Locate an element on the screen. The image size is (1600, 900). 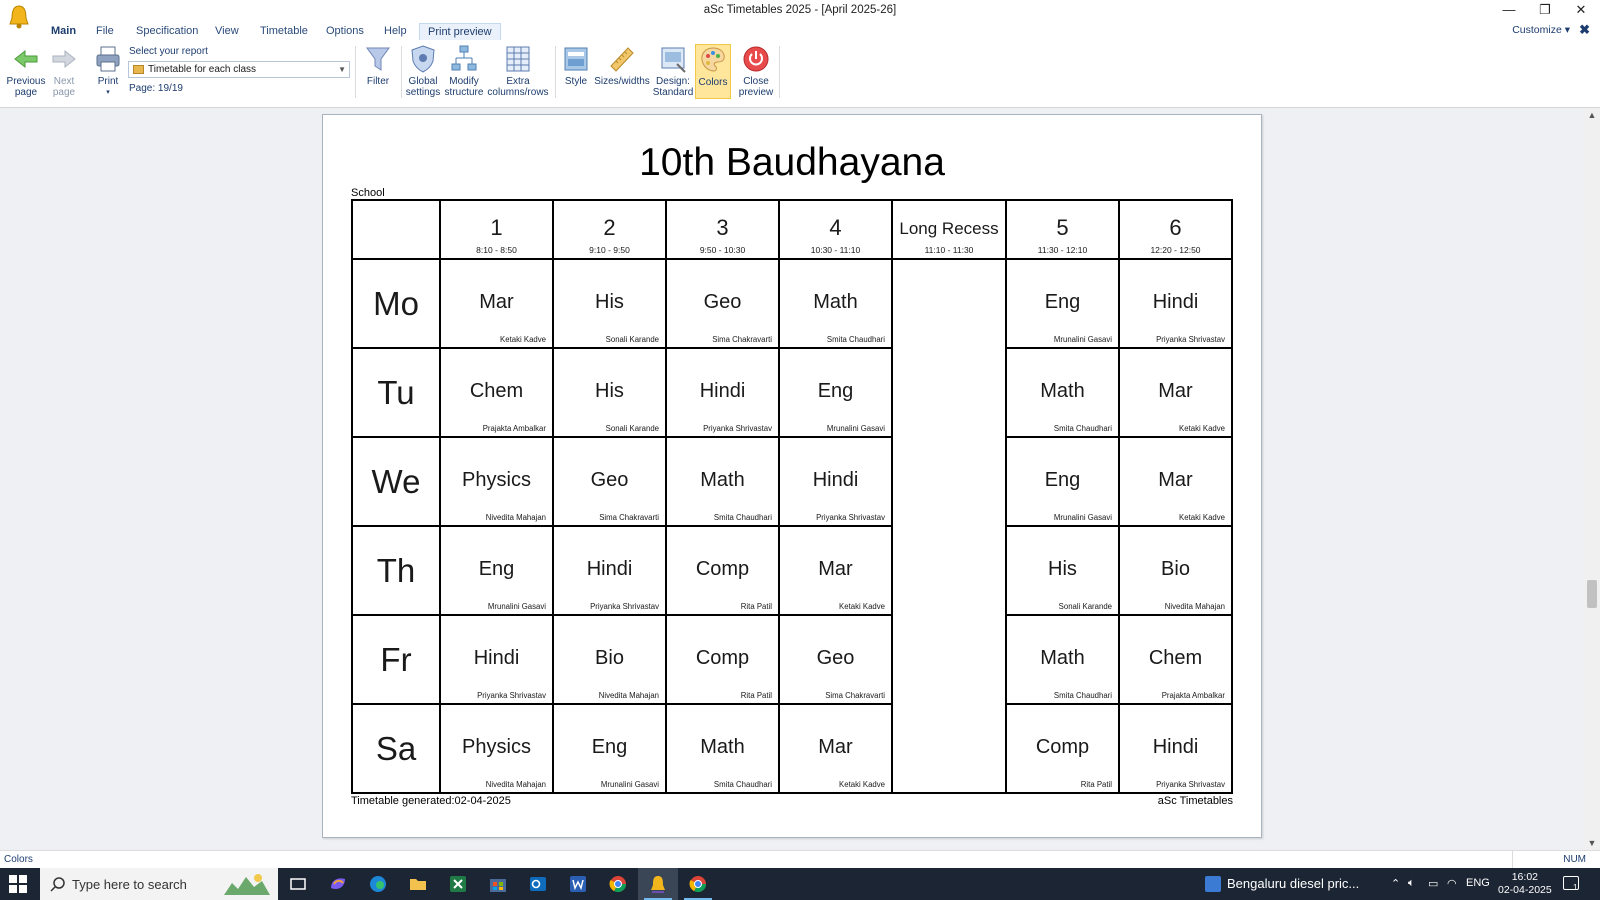
lesson-subject: Mar is located at coordinates (835, 569).